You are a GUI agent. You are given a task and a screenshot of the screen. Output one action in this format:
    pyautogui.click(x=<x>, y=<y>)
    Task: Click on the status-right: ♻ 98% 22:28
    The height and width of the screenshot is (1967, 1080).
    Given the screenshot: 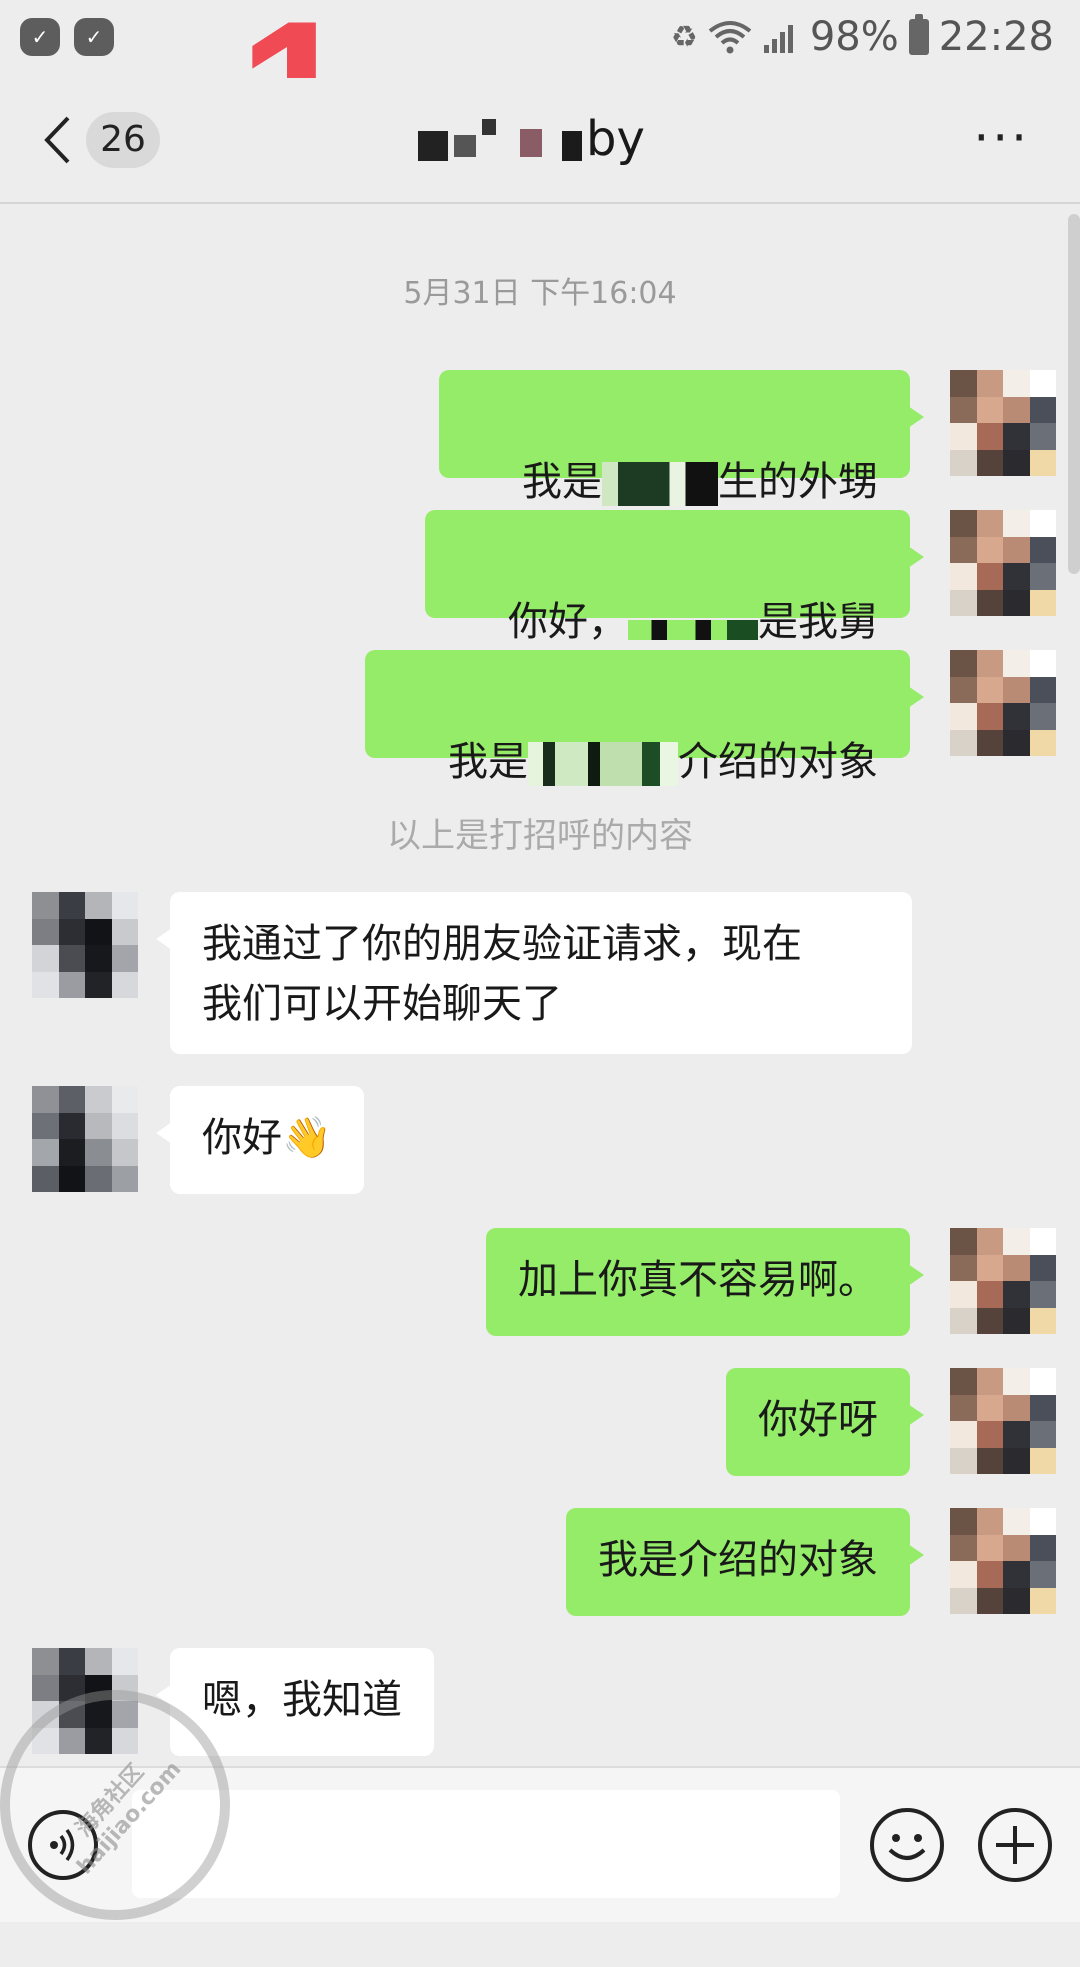 What is the action you would take?
    pyautogui.click(x=862, y=37)
    